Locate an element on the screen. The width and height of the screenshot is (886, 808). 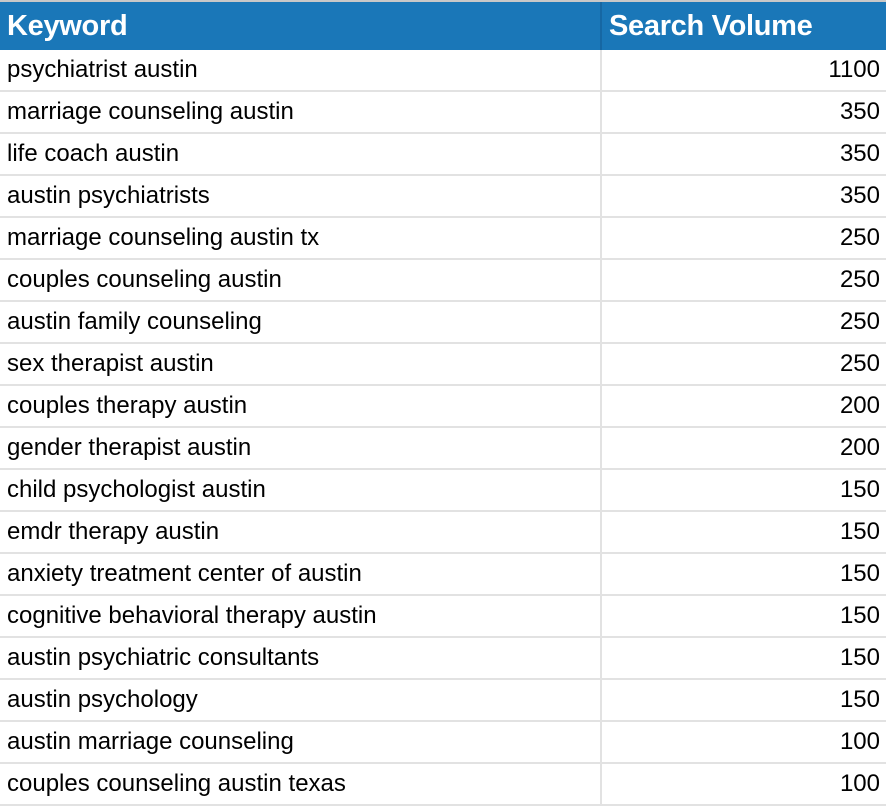
table-row: life coach austin 350 is located at coordinates (443, 154).